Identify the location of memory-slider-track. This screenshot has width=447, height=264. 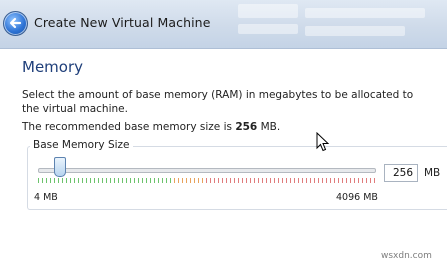
(207, 170).